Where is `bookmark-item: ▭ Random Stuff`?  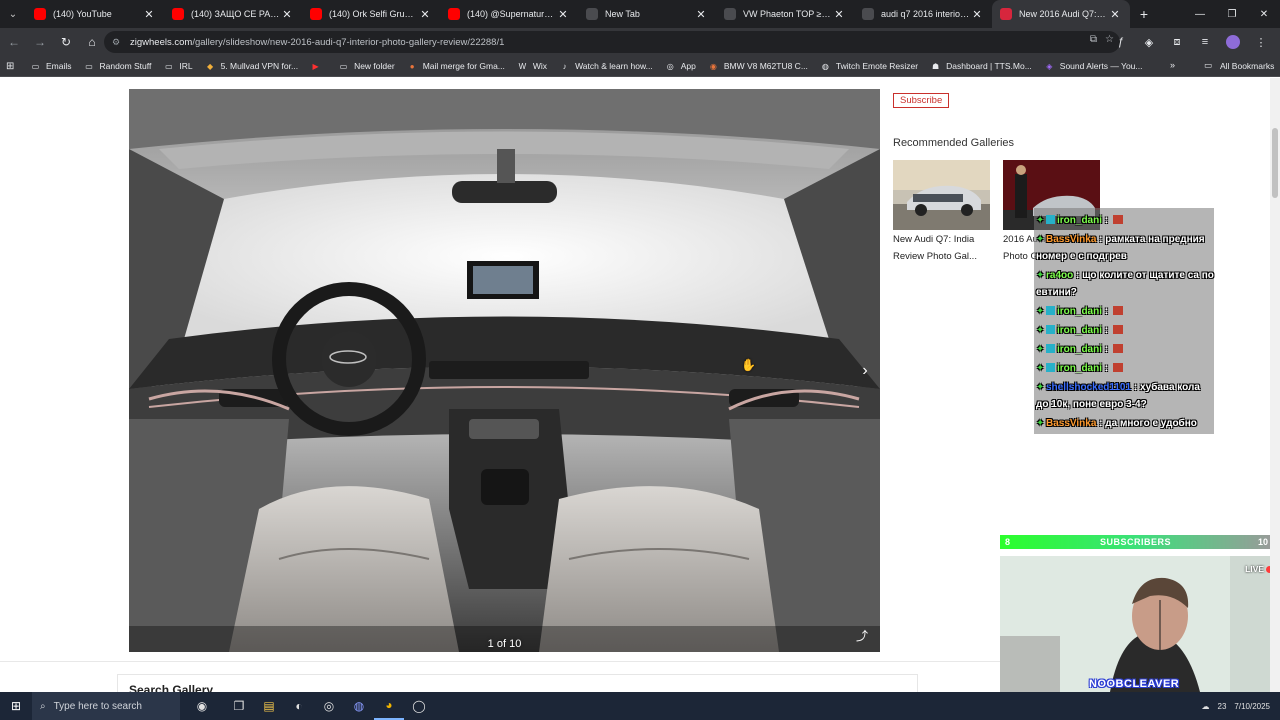 bookmark-item: ▭ Random Stuff is located at coordinates (118, 66).